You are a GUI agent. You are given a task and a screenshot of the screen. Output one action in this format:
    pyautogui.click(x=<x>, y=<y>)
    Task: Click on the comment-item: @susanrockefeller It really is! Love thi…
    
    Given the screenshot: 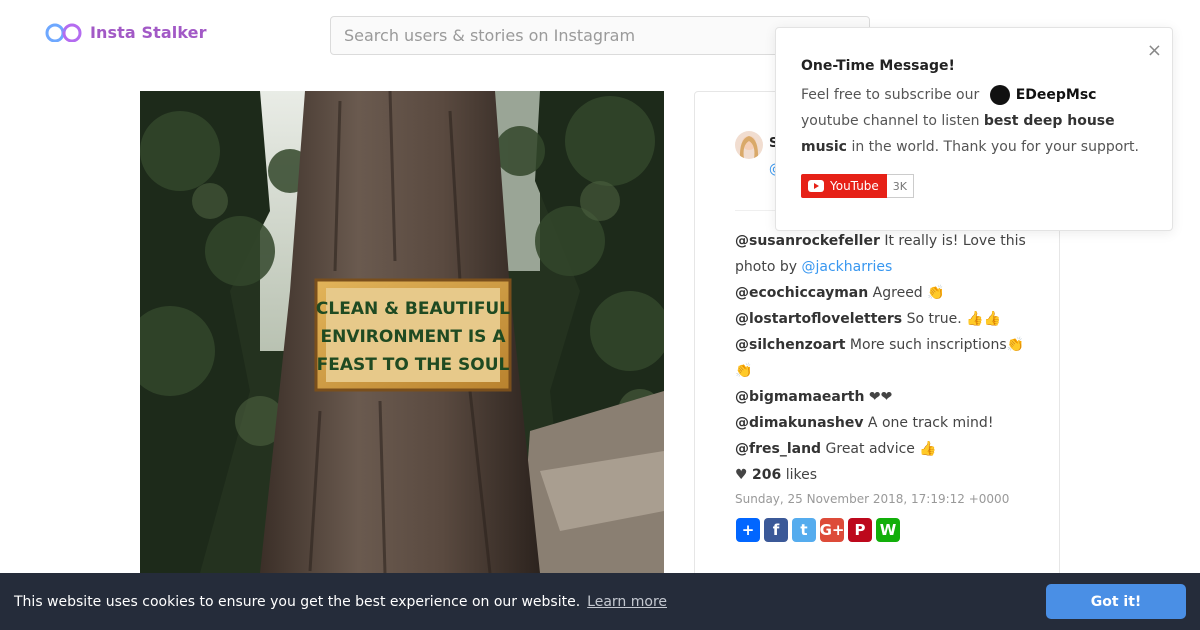 What is the action you would take?
    pyautogui.click(x=885, y=254)
    